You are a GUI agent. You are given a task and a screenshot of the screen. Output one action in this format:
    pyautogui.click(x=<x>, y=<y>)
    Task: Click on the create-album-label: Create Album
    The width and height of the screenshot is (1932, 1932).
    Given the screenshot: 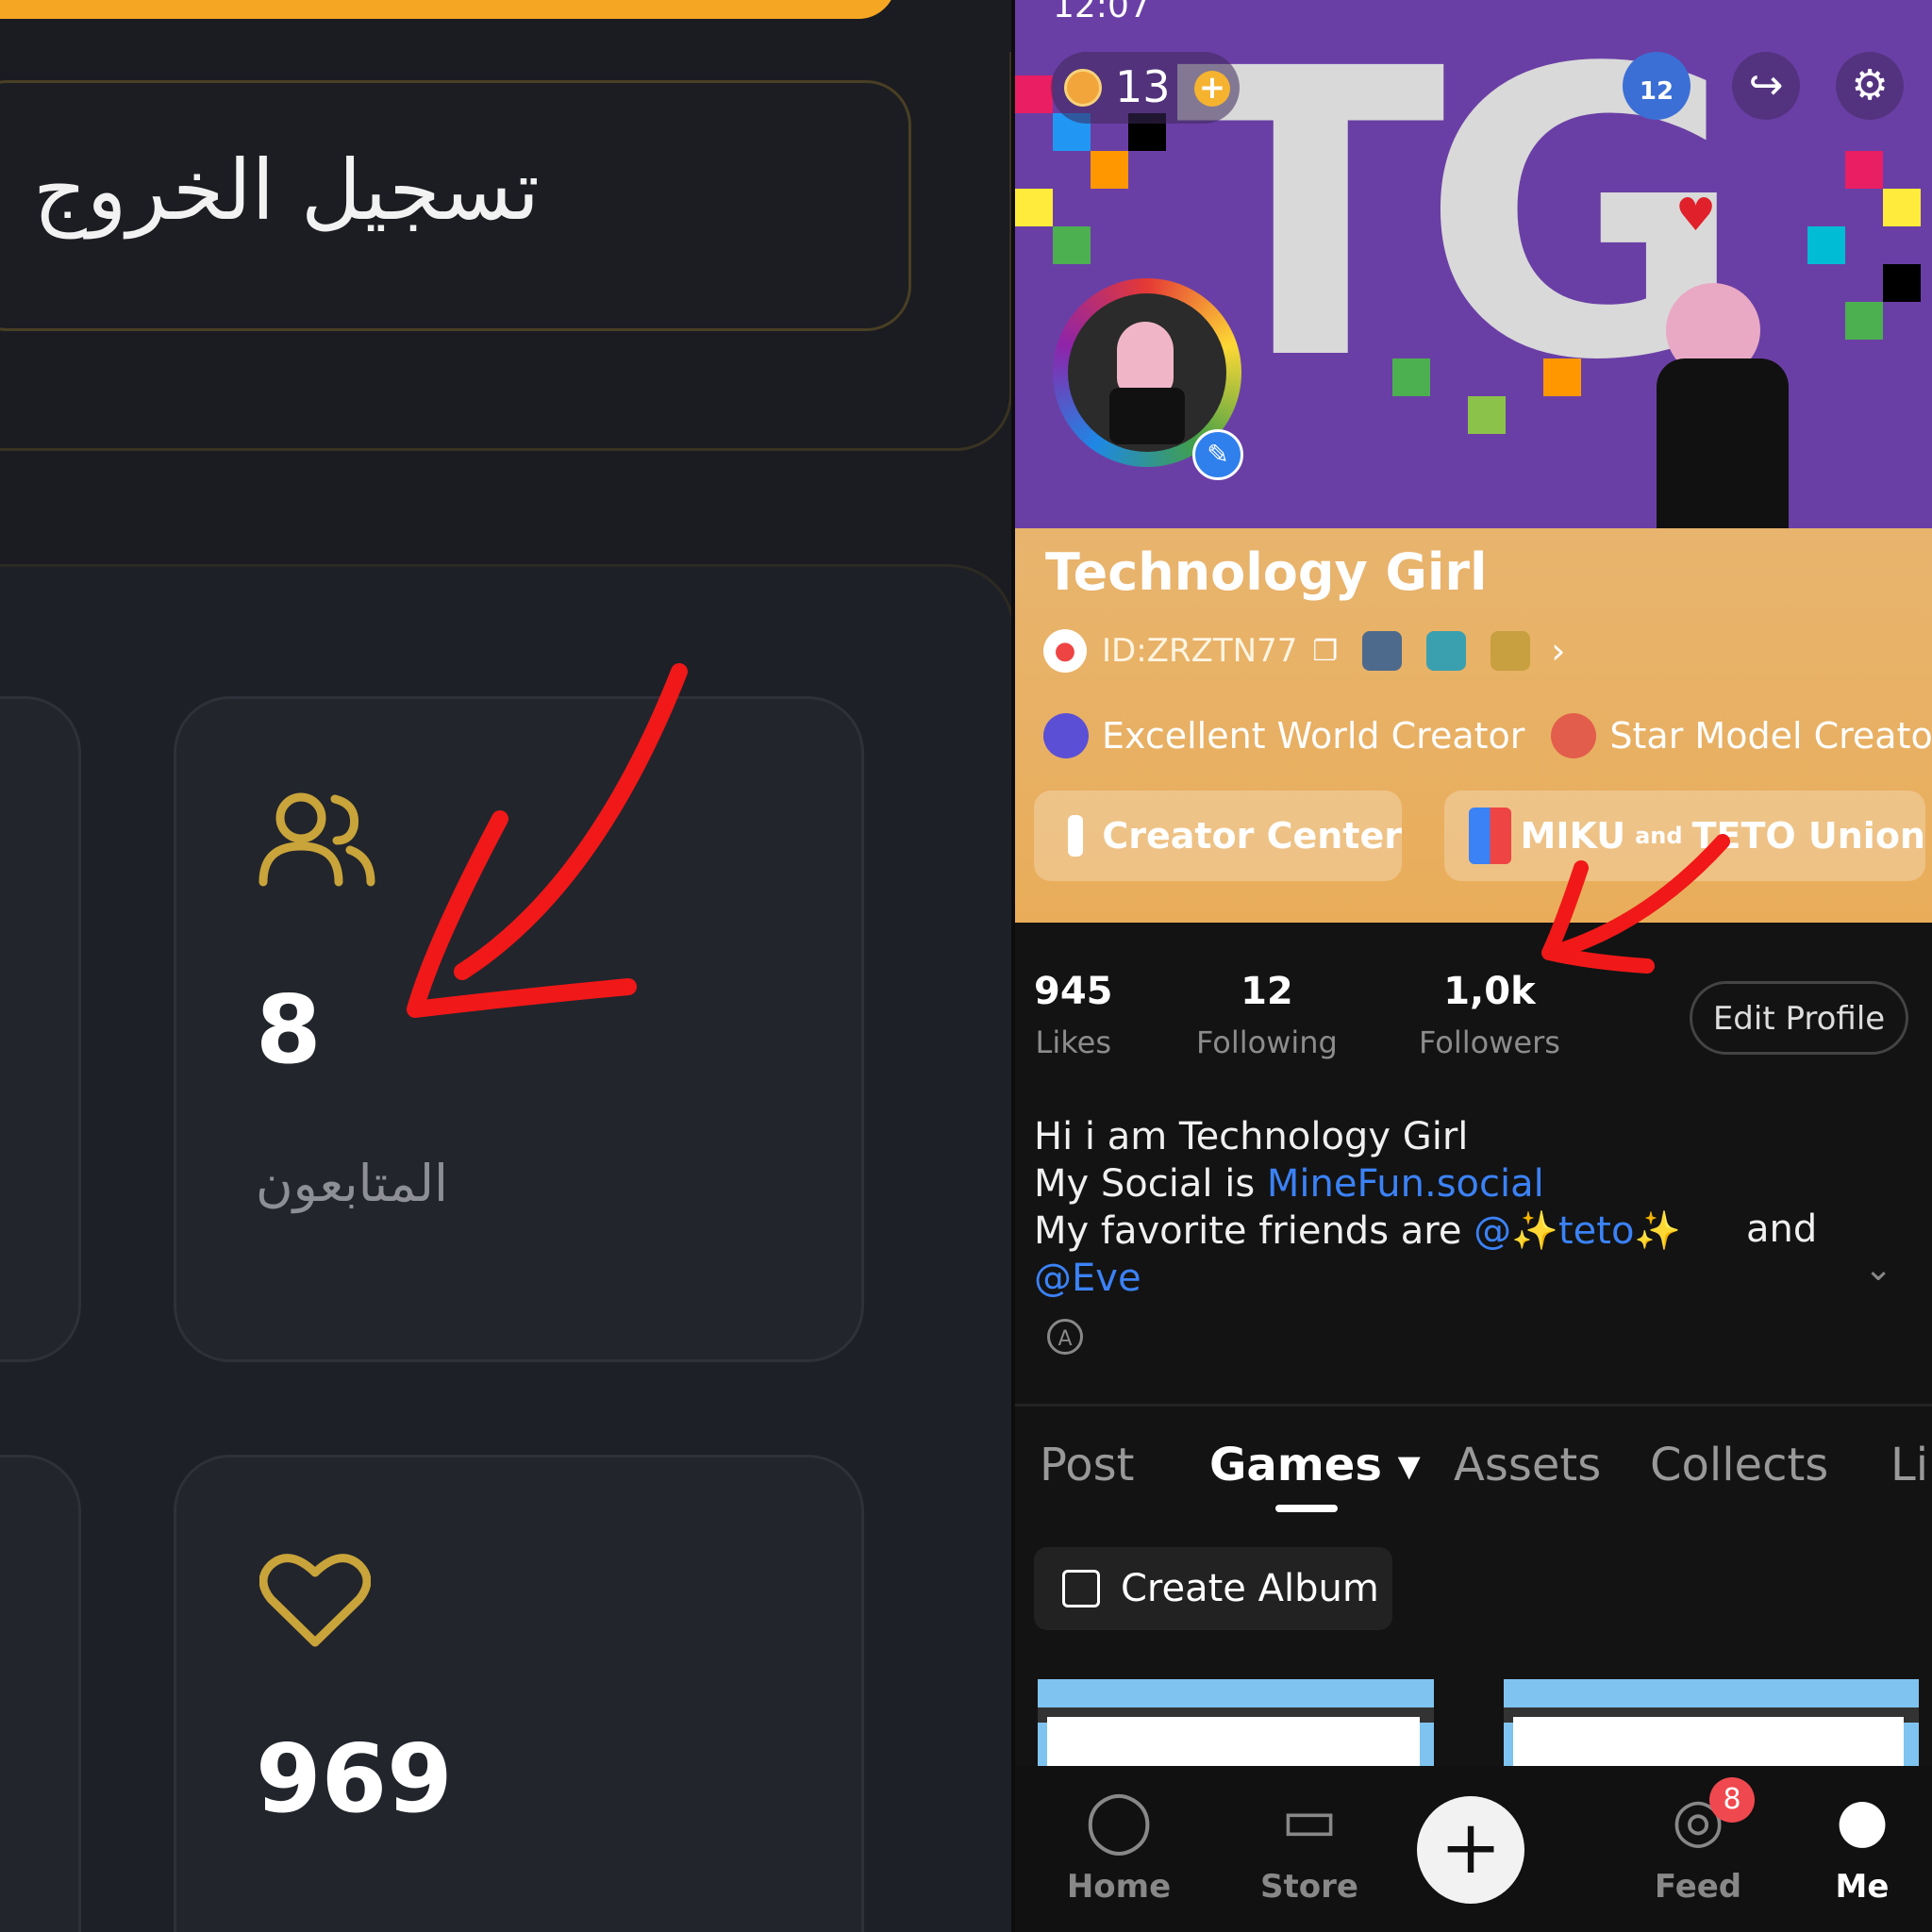 What is the action you would take?
    pyautogui.click(x=1250, y=1589)
    